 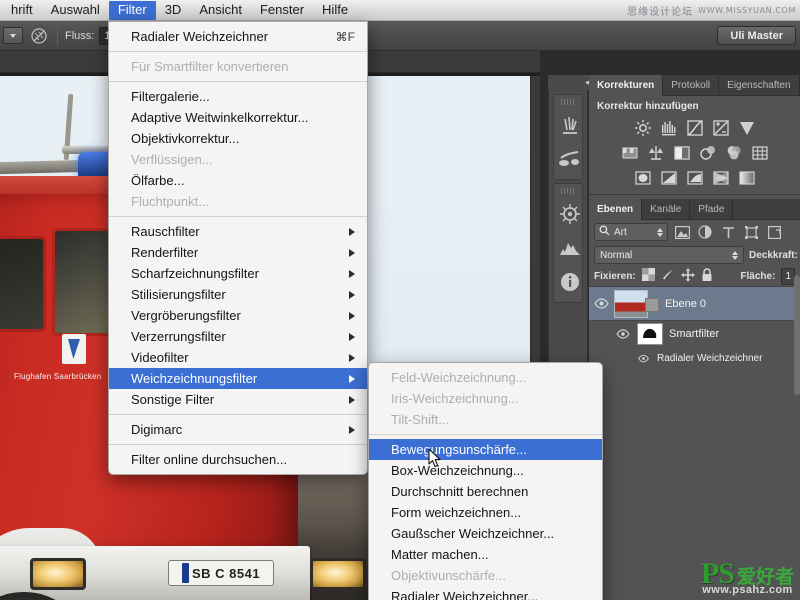 I want to click on fill-value: 1, so click(x=788, y=276).